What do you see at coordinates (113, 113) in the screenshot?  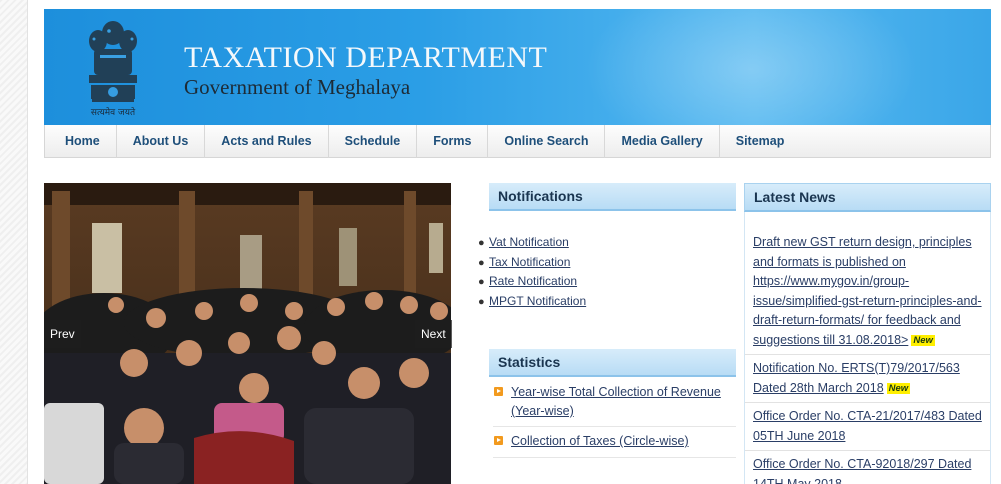 I see `emblem-motto: सत्यमेव जयते` at bounding box center [113, 113].